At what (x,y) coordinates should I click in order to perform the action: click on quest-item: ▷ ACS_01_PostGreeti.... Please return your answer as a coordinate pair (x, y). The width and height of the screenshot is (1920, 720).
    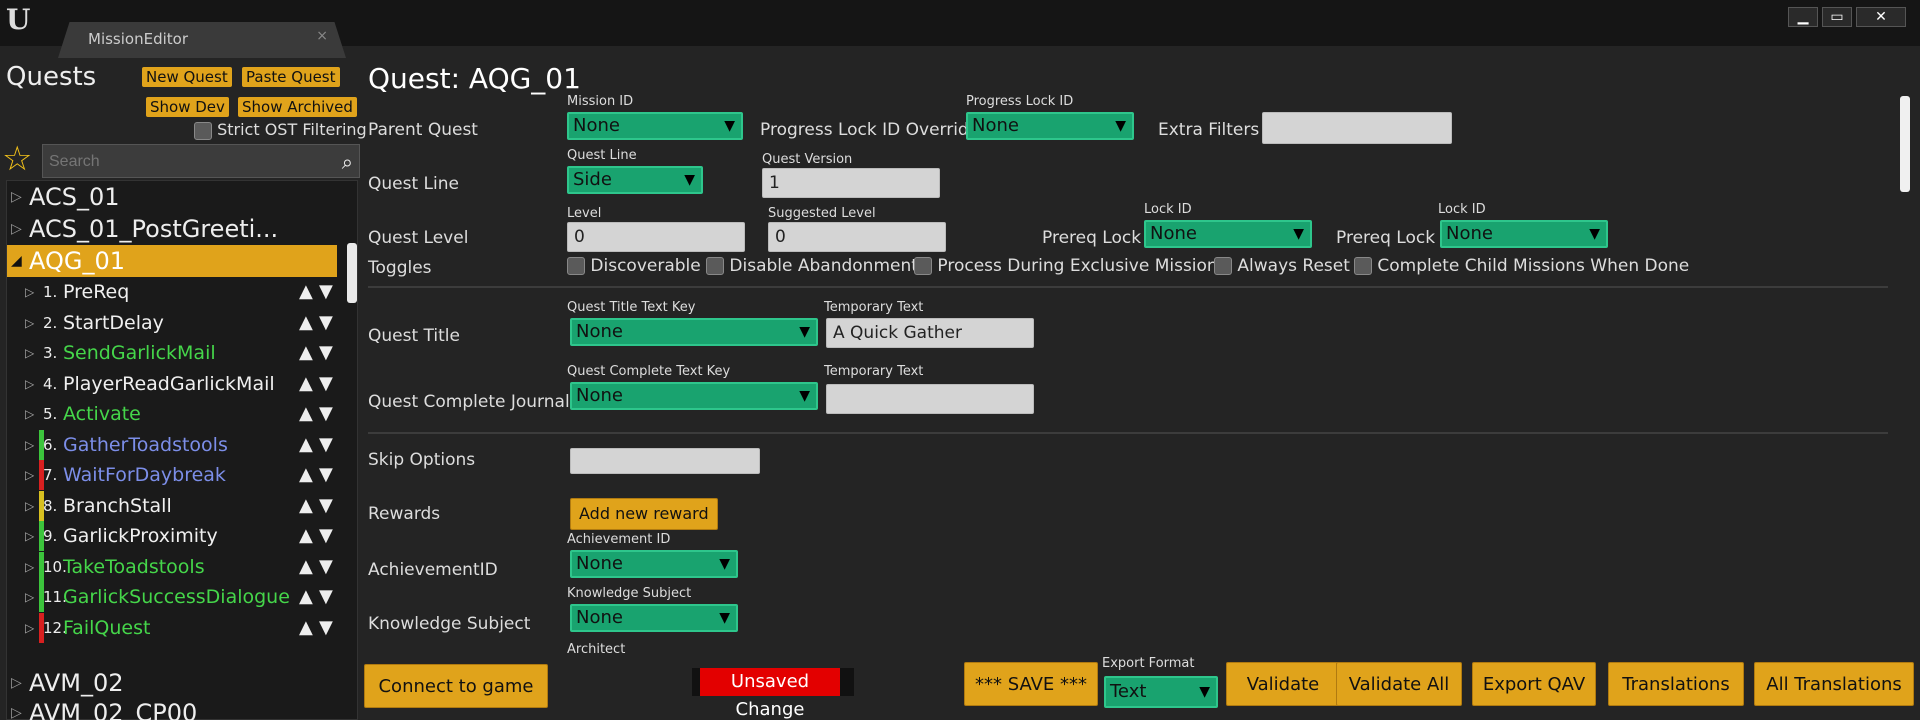
    Looking at the image, I should click on (172, 229).